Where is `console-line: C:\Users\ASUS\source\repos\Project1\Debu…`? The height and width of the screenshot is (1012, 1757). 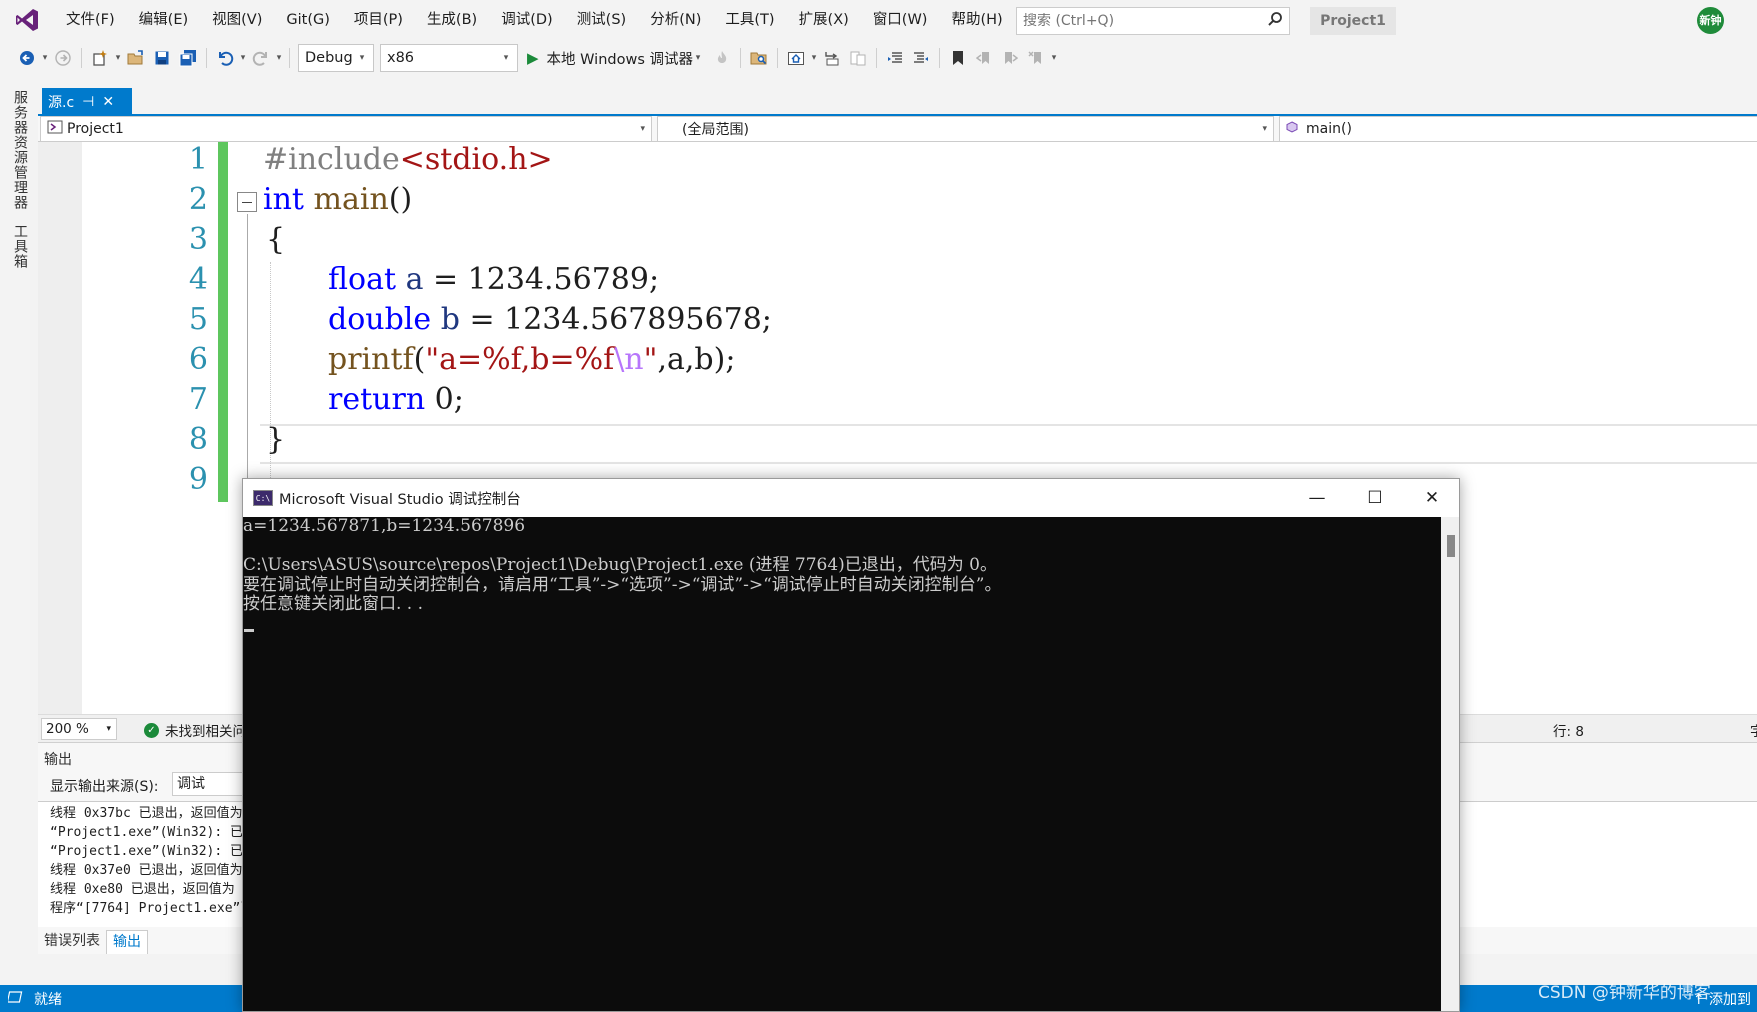
console-line: C:\Users\ASUS\source\repos\Project1\Debu… is located at coordinates (620, 565).